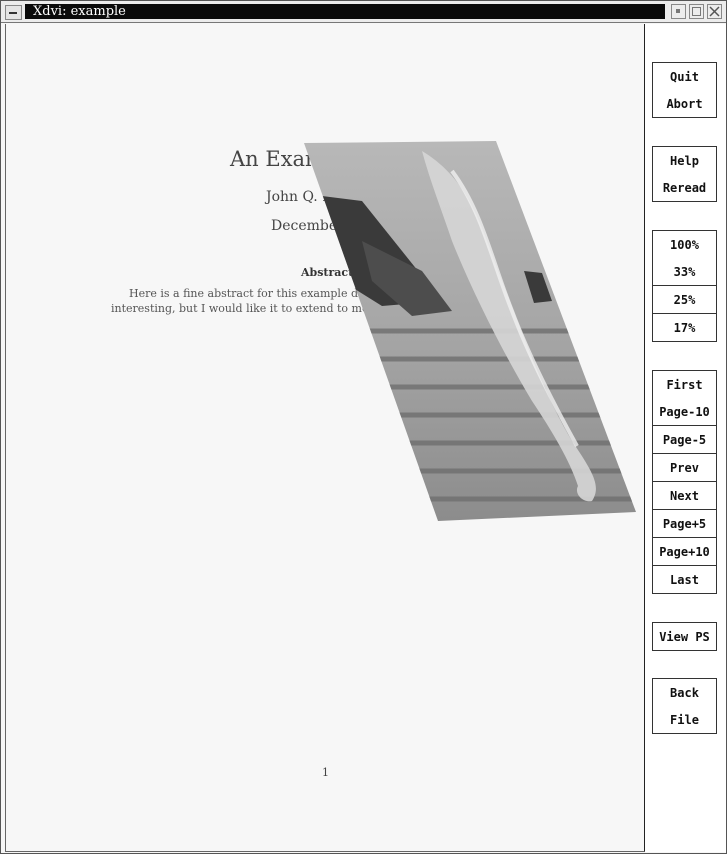 The height and width of the screenshot is (854, 727). I want to click on minimize-icon, so click(678, 11).